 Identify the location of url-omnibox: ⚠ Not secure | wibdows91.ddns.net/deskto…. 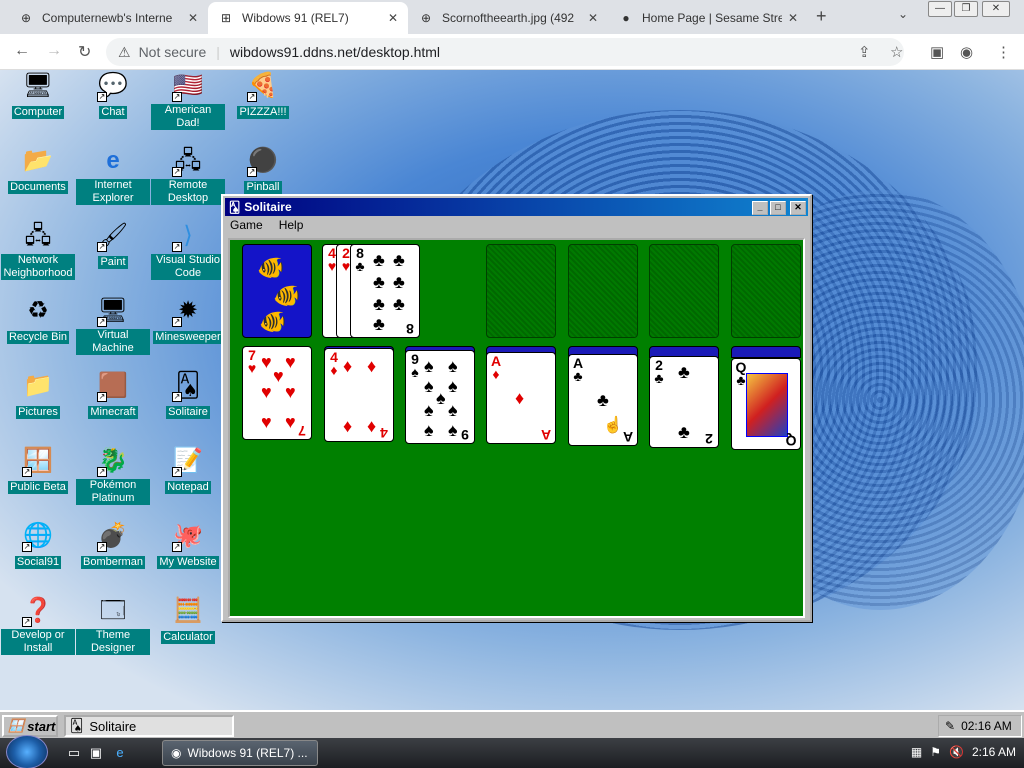
(505, 52).